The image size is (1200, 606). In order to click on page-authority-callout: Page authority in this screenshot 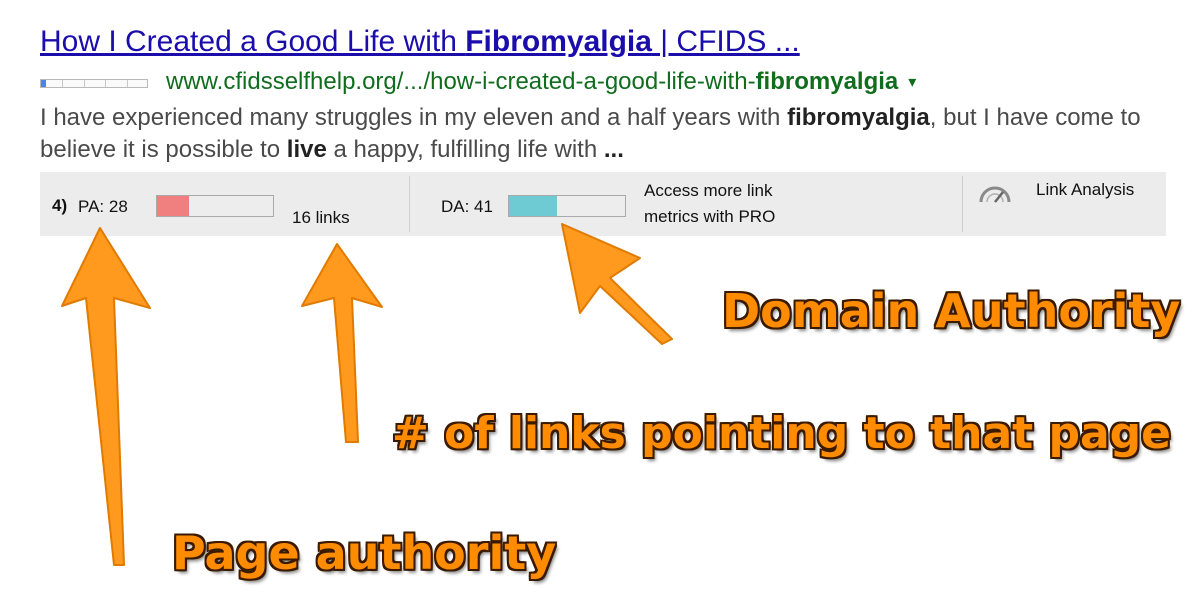, I will do `click(364, 553)`.